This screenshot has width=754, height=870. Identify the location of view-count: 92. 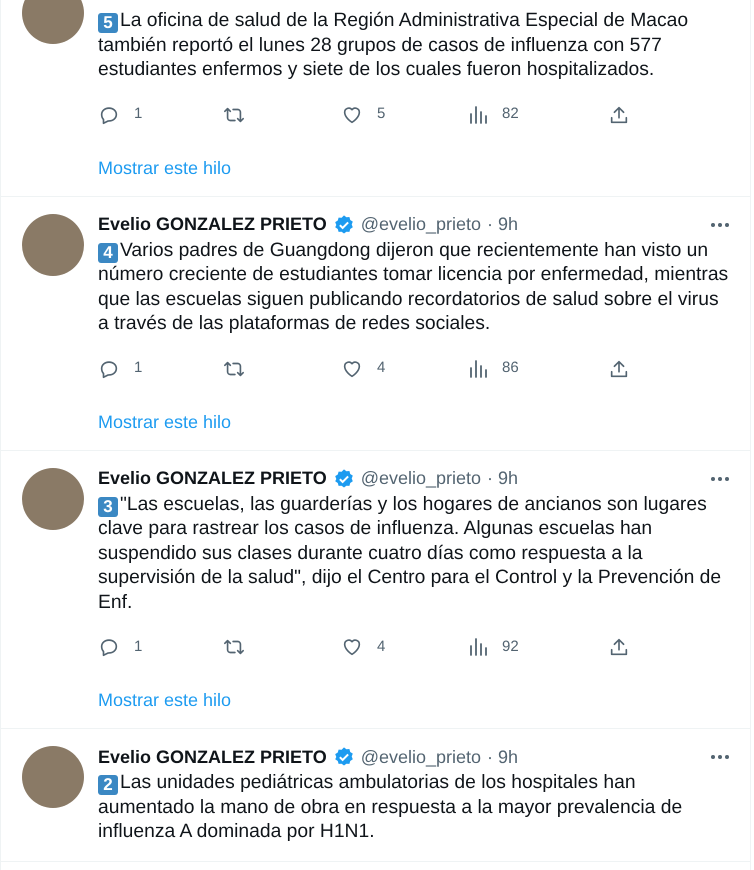
(510, 646).